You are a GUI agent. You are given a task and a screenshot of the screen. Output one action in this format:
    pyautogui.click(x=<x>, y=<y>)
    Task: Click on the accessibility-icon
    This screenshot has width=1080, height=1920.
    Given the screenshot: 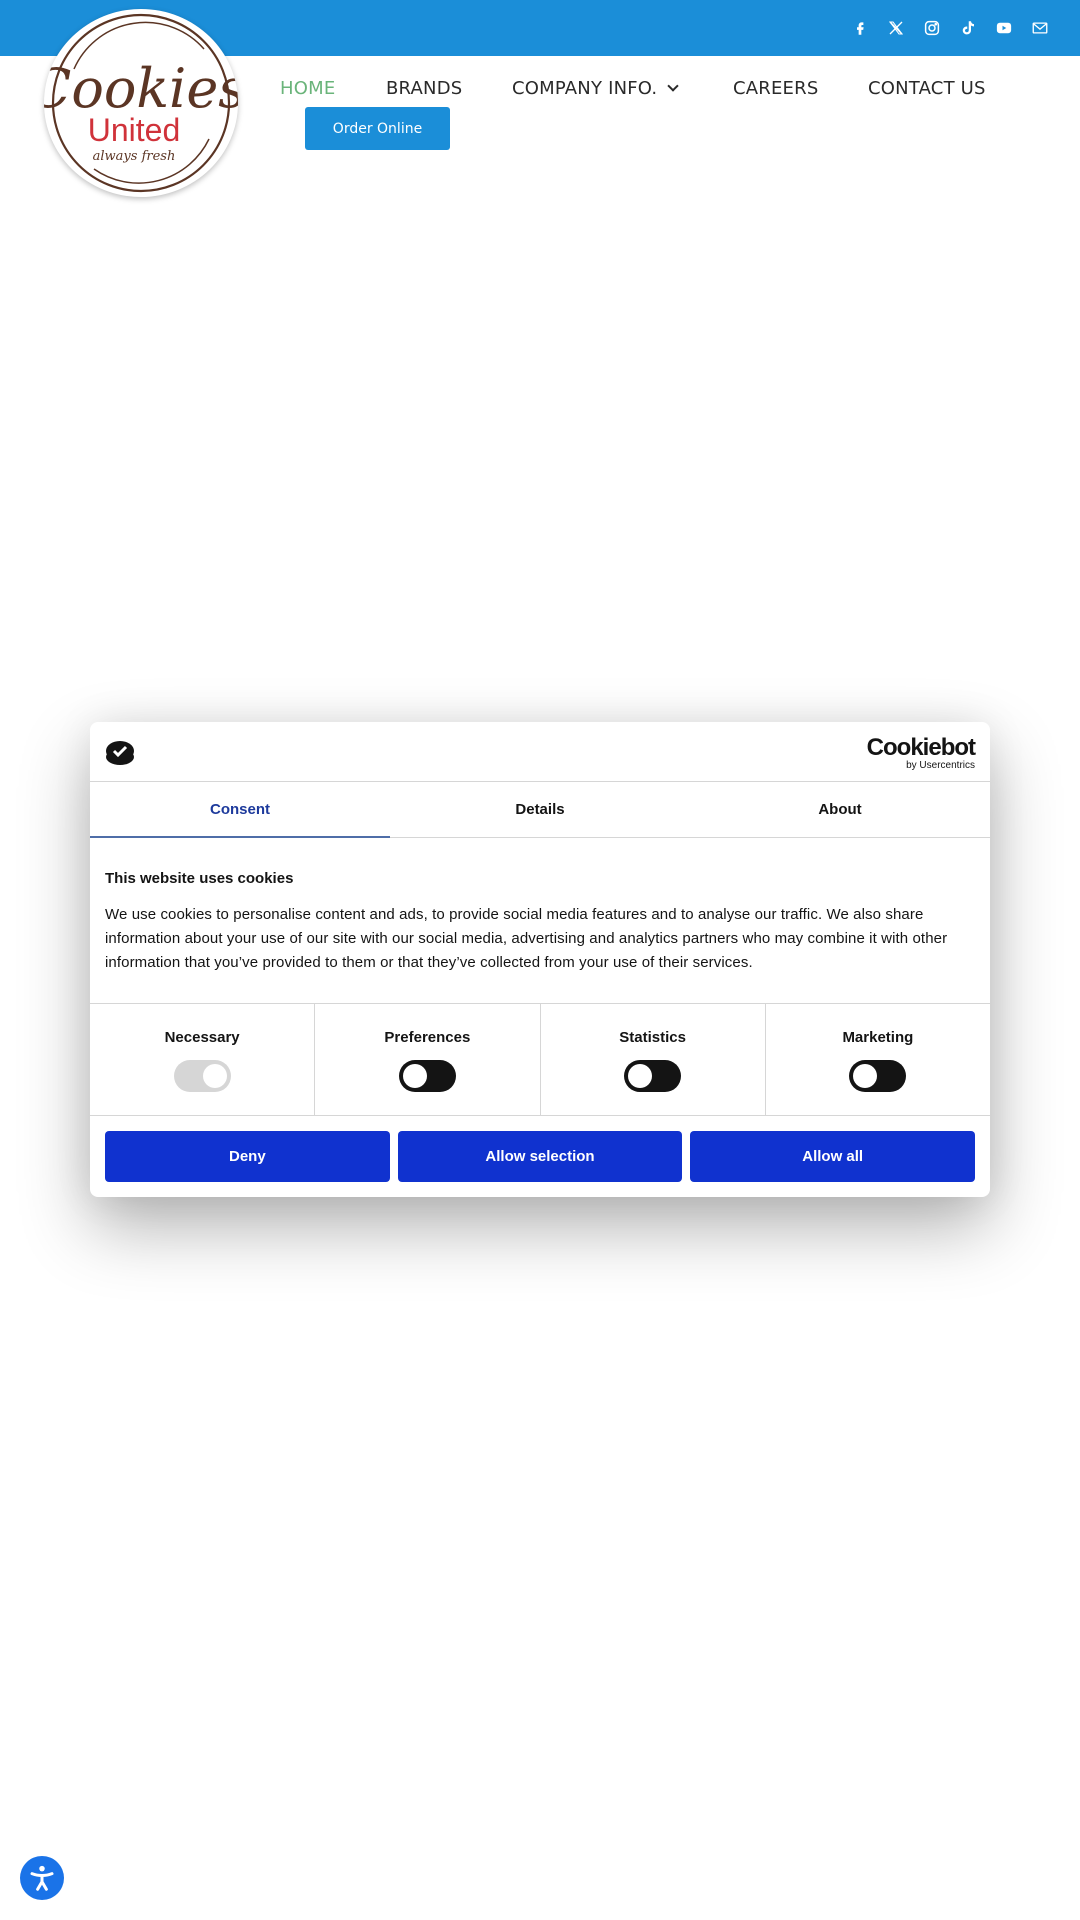 What is the action you would take?
    pyautogui.click(x=42, y=1878)
    